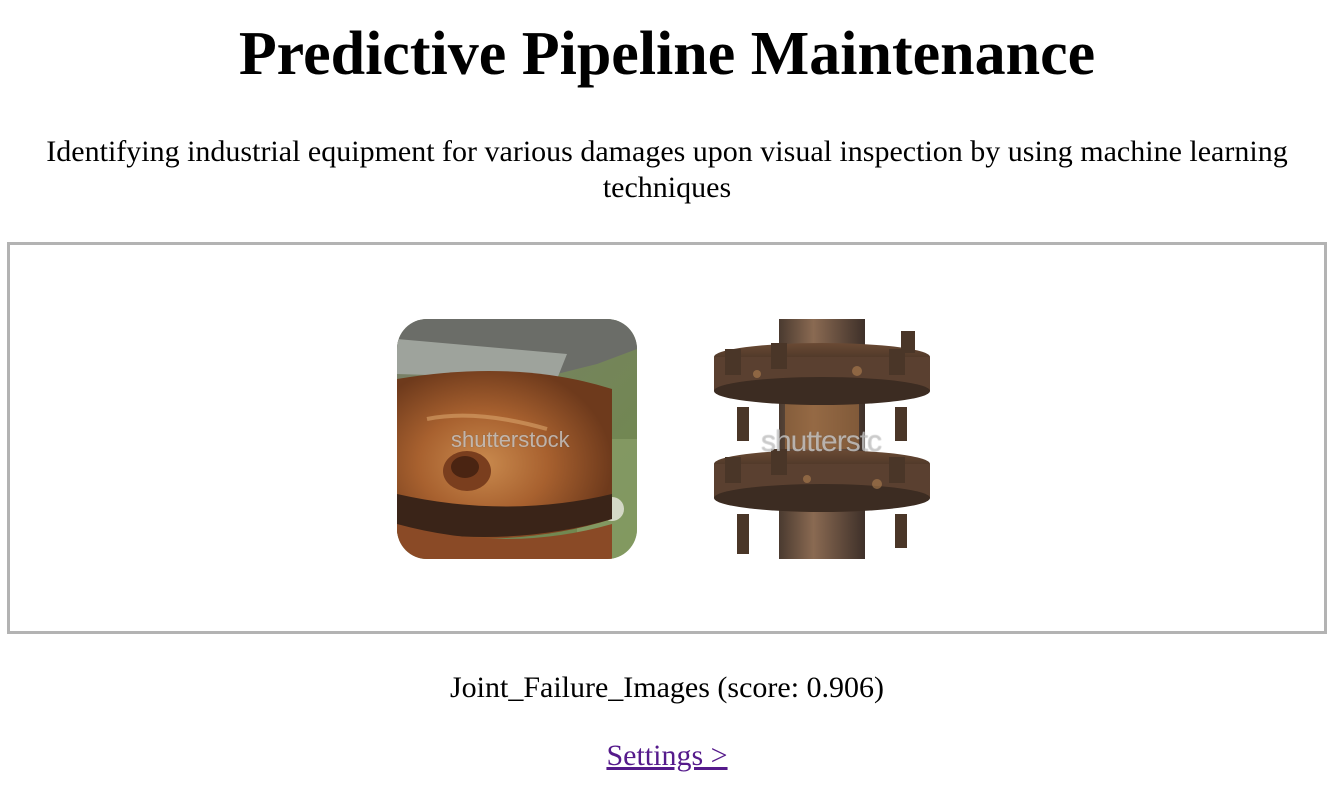  Describe the element at coordinates (517, 439) in the screenshot. I see `rusty-joint-closeup-image: shutterstock` at that location.